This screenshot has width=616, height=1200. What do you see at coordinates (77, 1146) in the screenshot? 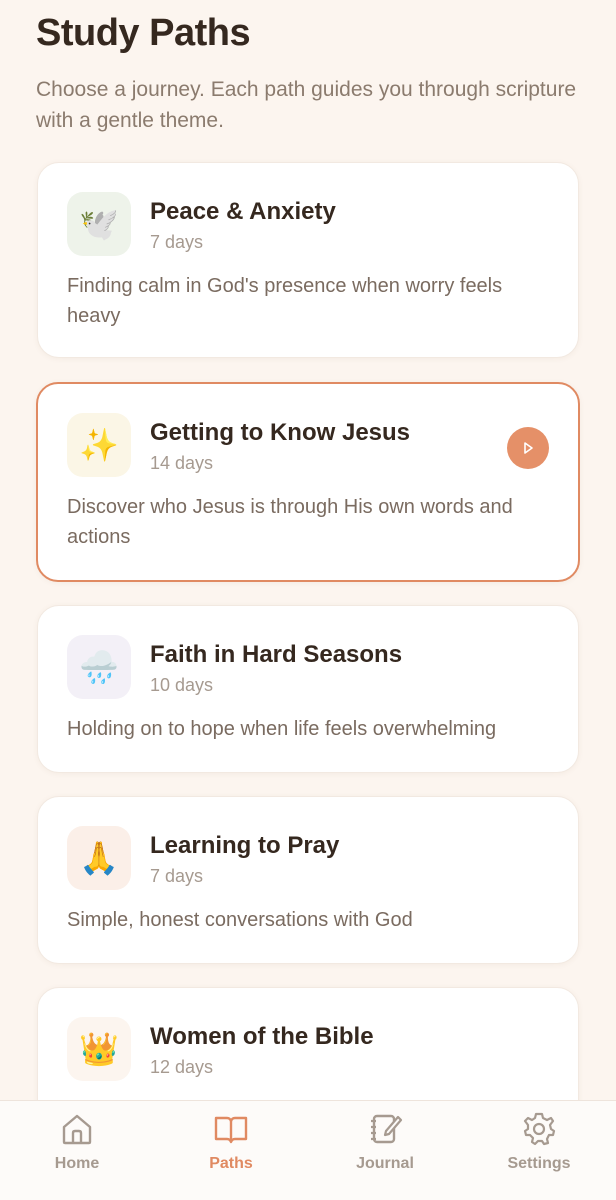
I see `tab-home: Home` at bounding box center [77, 1146].